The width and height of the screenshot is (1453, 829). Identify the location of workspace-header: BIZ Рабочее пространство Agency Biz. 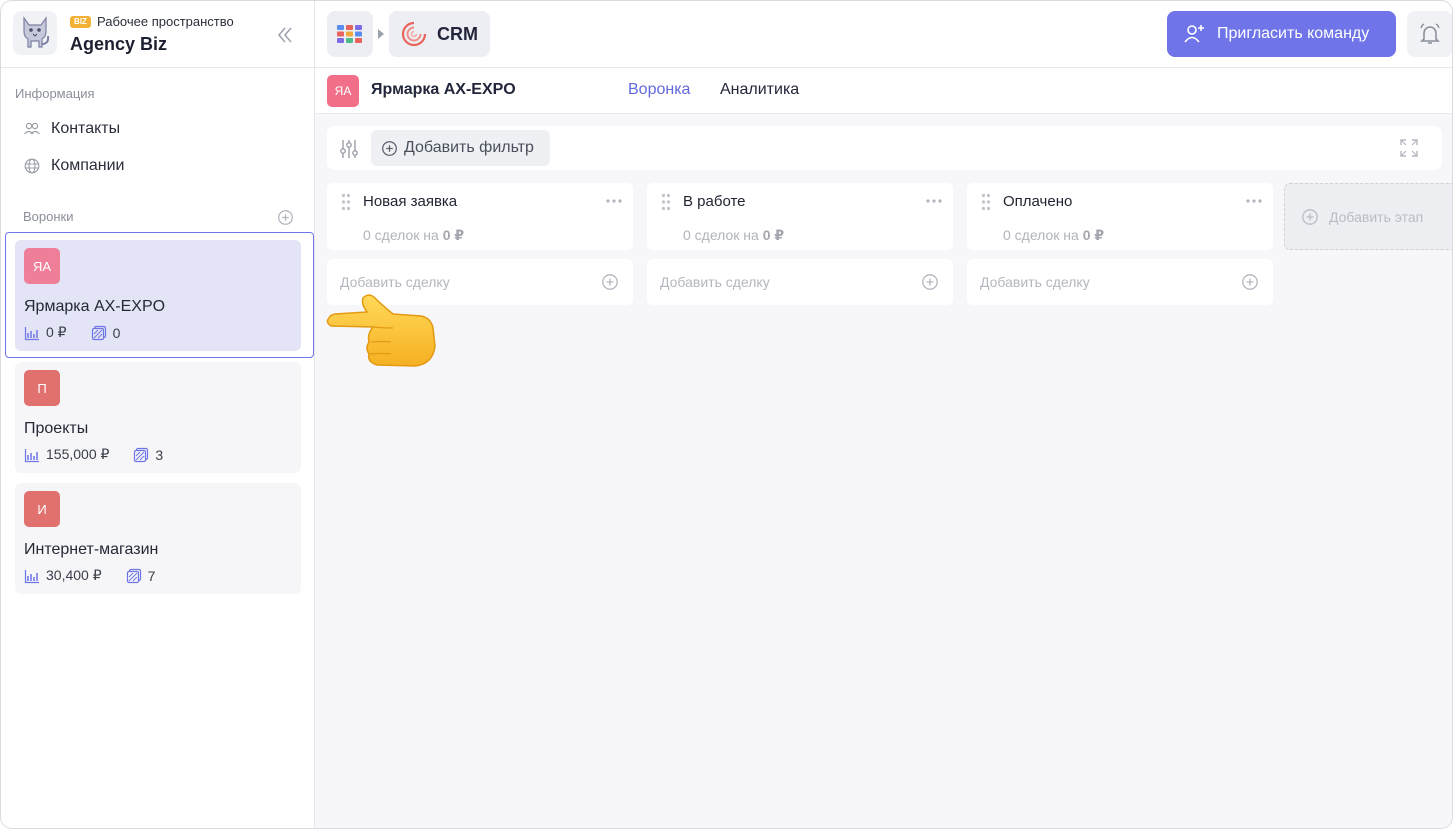
(158, 34).